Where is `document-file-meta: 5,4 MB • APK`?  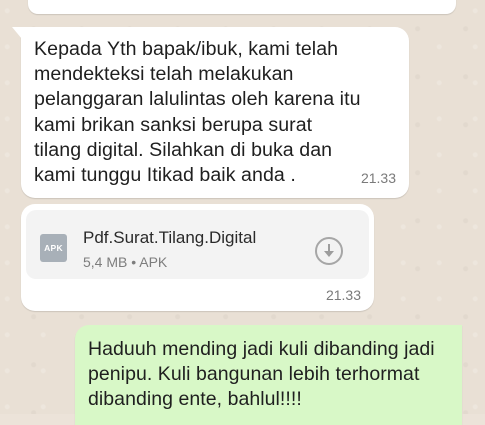 document-file-meta: 5,4 MB • APK is located at coordinates (125, 262).